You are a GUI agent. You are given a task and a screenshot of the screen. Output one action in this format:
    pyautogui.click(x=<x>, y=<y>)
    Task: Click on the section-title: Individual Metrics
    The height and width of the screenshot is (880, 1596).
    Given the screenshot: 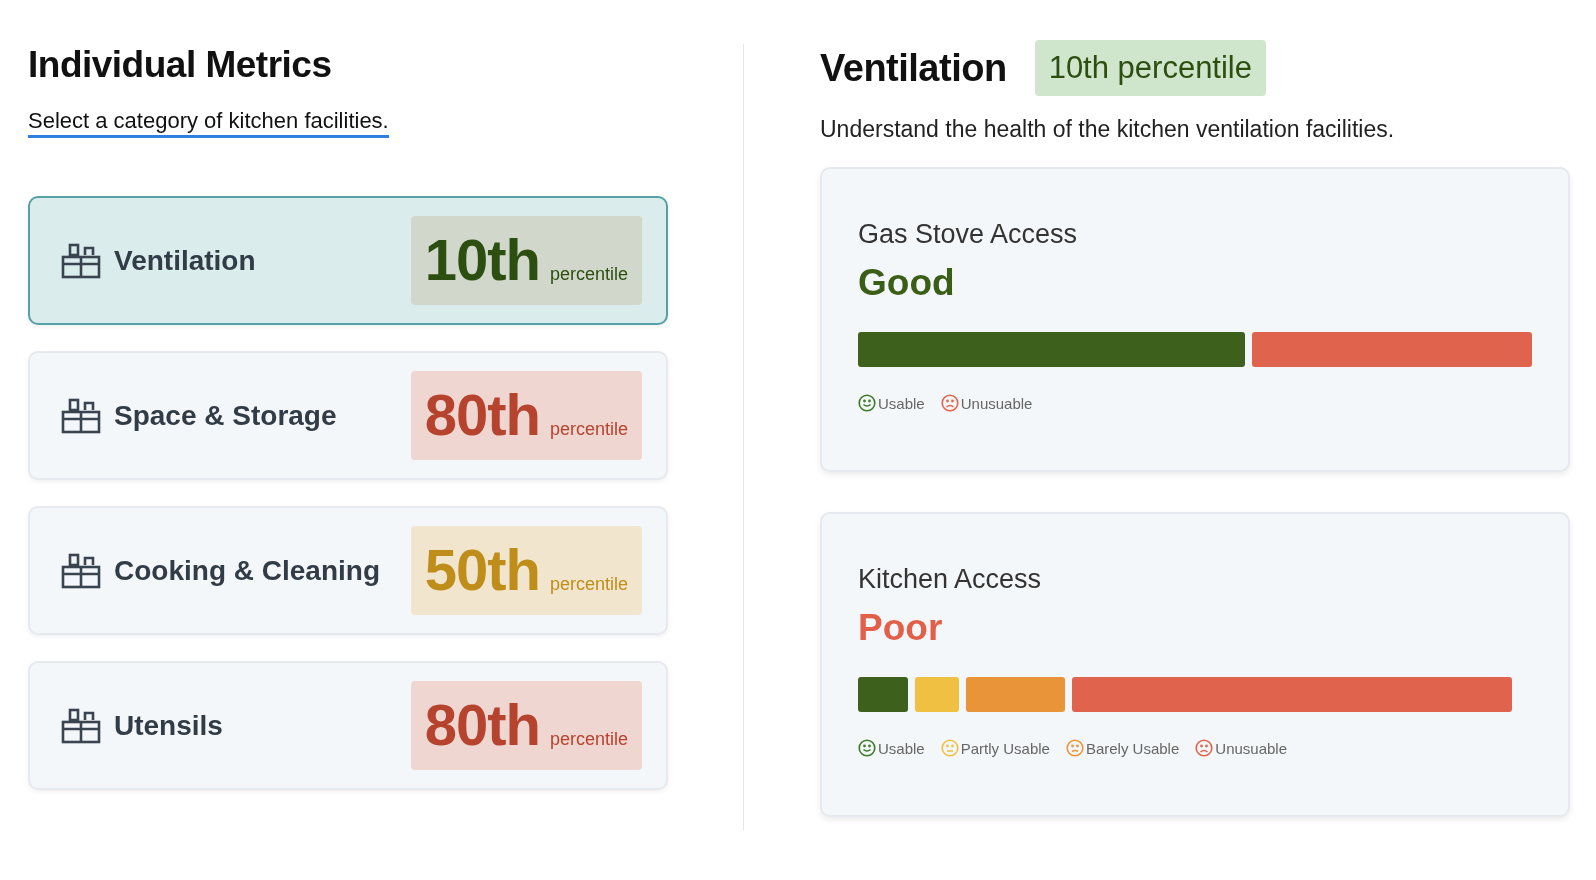 What is the action you would take?
    pyautogui.click(x=180, y=65)
    